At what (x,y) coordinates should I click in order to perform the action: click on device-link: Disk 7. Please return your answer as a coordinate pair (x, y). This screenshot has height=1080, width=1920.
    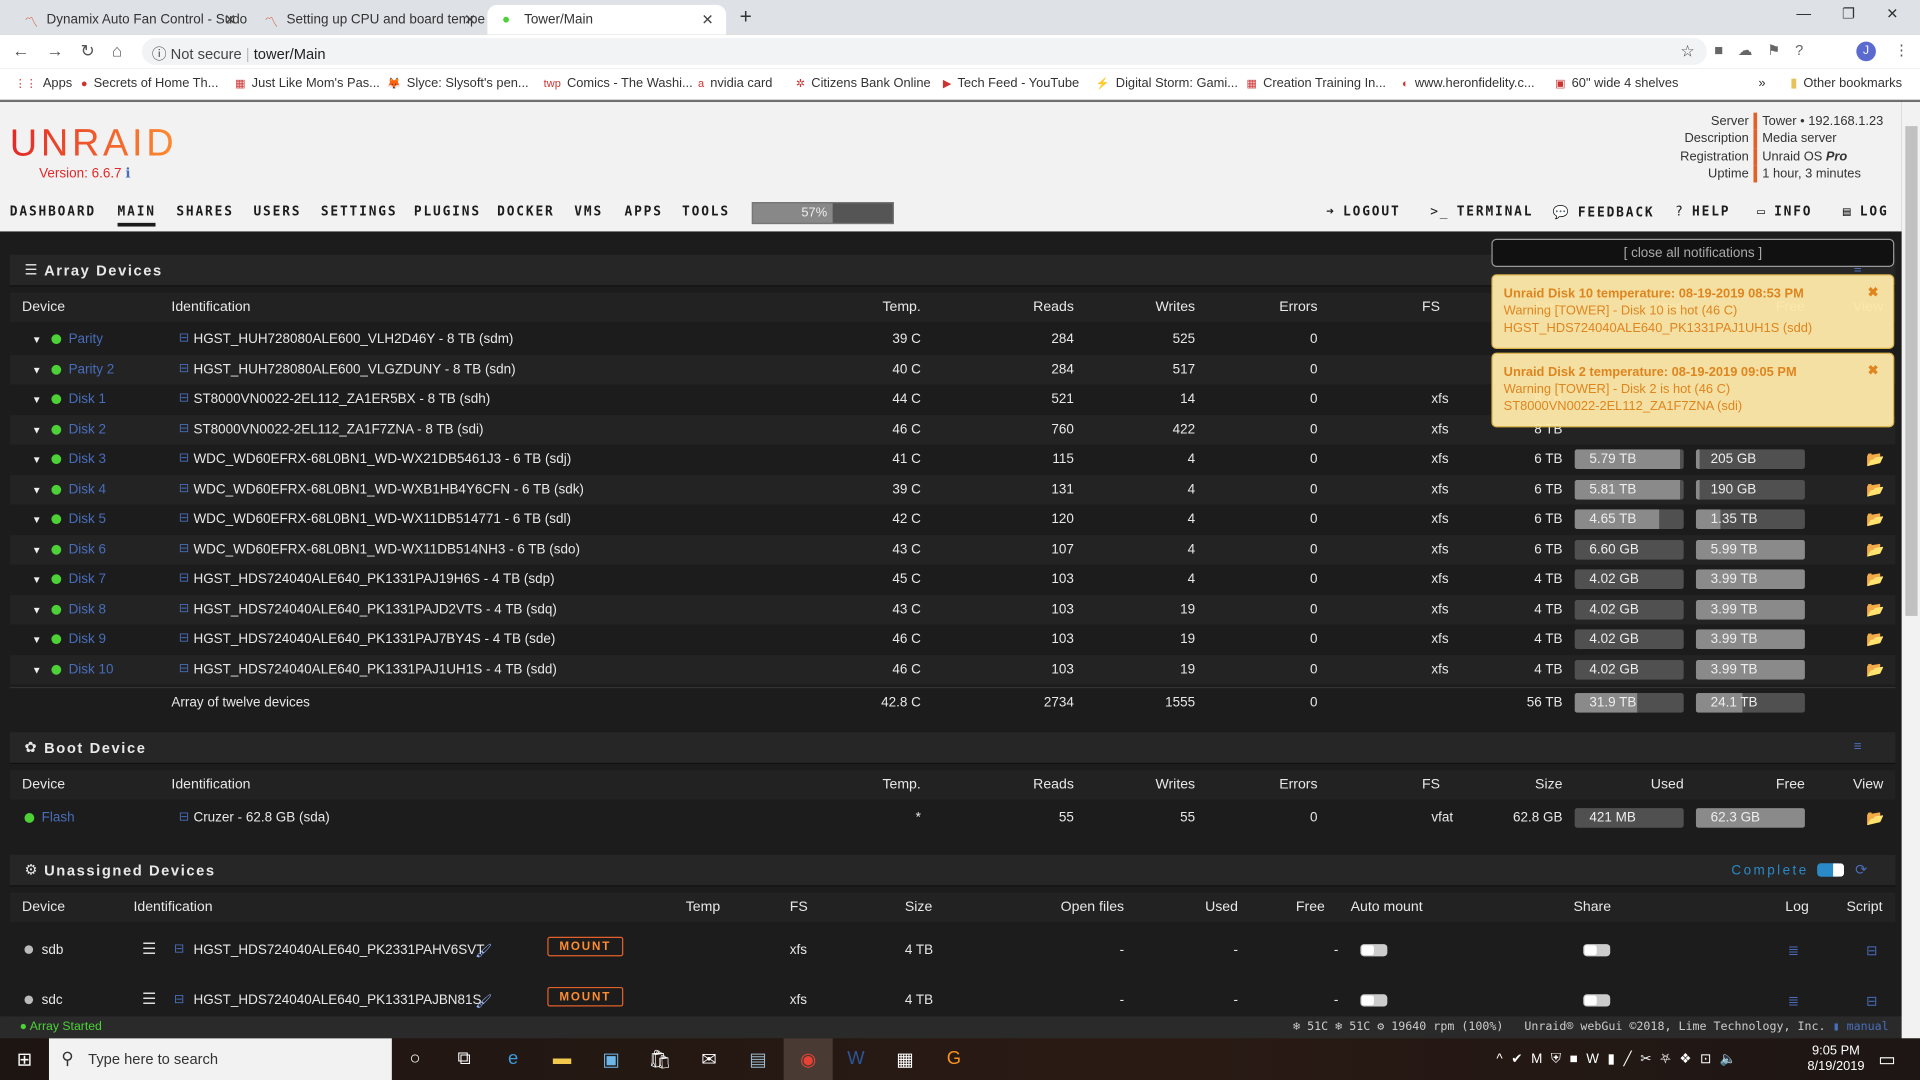
    Looking at the image, I should click on (87, 579).